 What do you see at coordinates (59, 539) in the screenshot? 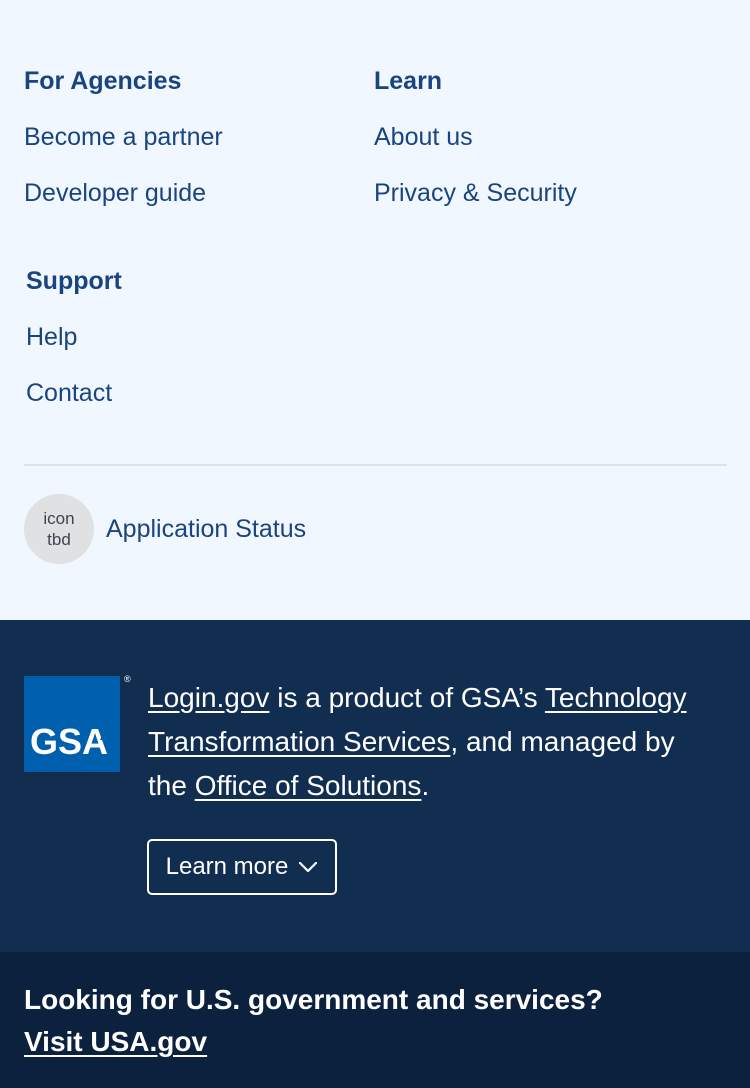
I see `icon-placeholder-line2: tbd` at bounding box center [59, 539].